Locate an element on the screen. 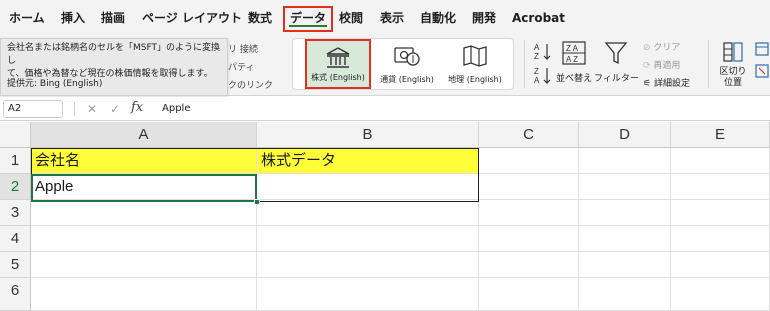 This screenshot has width=770, height=311. cell-e6 is located at coordinates (720, 294).